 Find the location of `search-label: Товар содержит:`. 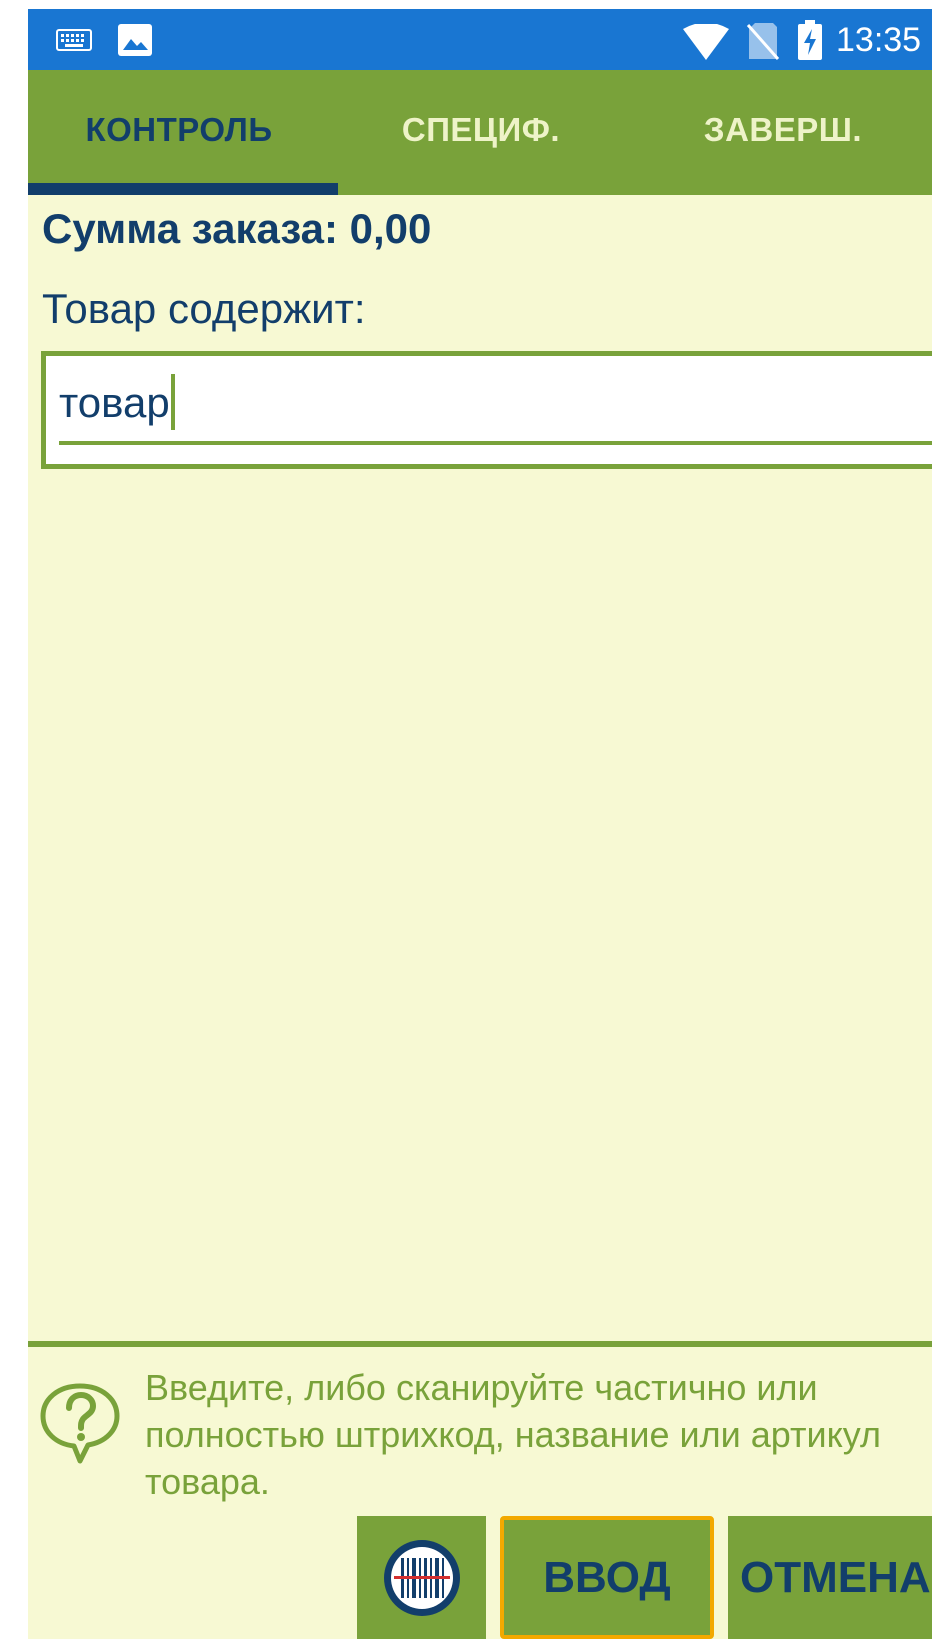

search-label: Товар содержит: is located at coordinates (204, 308).